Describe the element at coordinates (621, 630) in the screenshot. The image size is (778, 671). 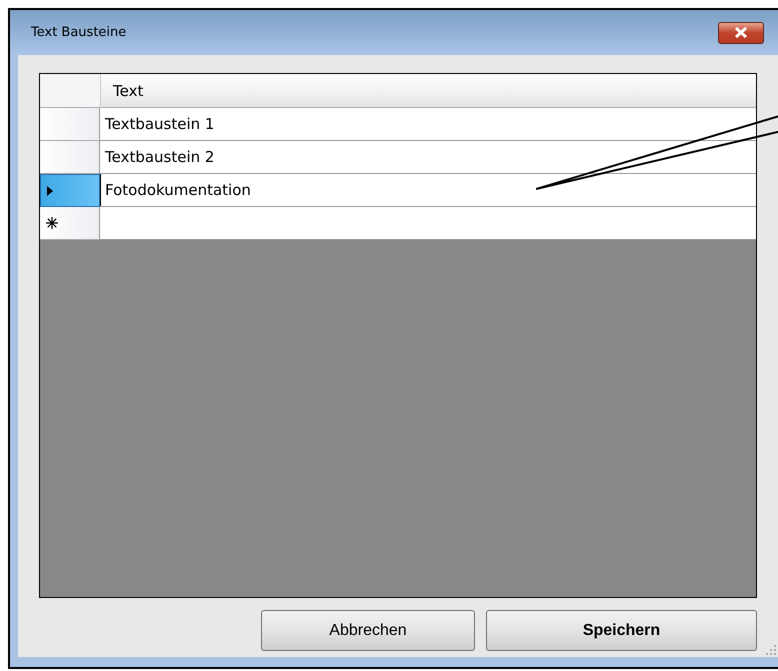
I see `dialog-button: Speichern` at that location.